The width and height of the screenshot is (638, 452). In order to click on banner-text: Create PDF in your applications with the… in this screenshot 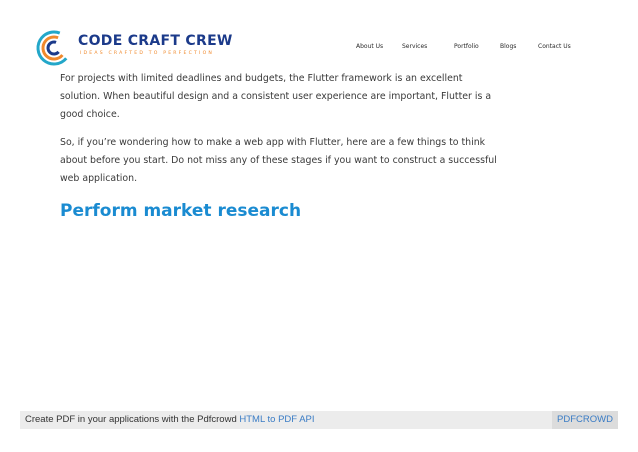, I will do `click(131, 419)`.